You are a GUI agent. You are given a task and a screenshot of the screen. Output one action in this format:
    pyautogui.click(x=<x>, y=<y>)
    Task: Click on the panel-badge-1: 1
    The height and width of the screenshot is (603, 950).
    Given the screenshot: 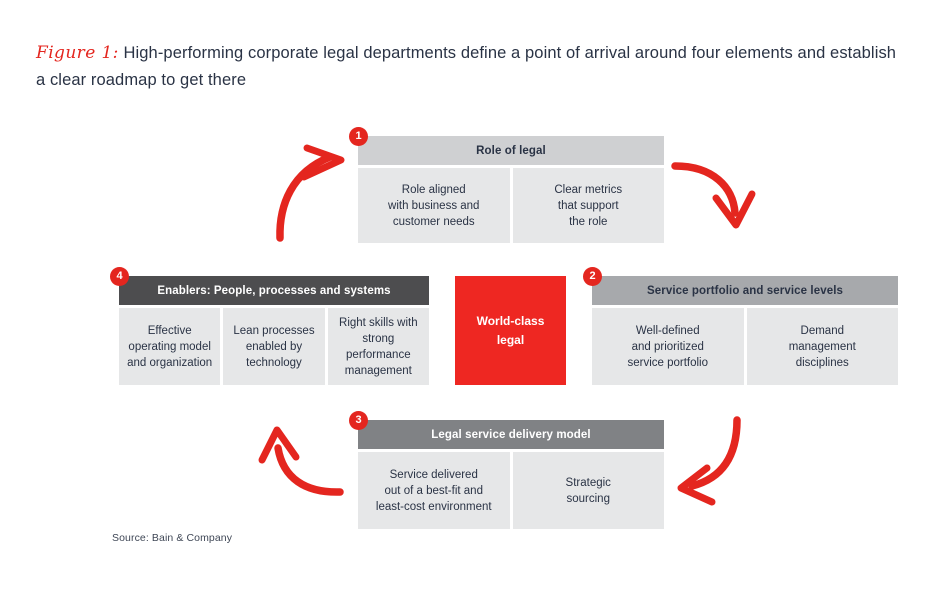 What is the action you would take?
    pyautogui.click(x=358, y=136)
    